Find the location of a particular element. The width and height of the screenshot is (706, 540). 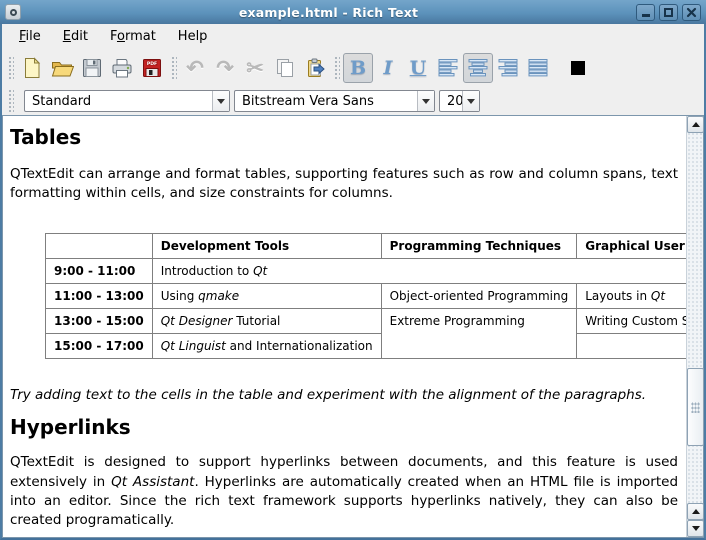

scroll-down-button is located at coordinates (696, 528).